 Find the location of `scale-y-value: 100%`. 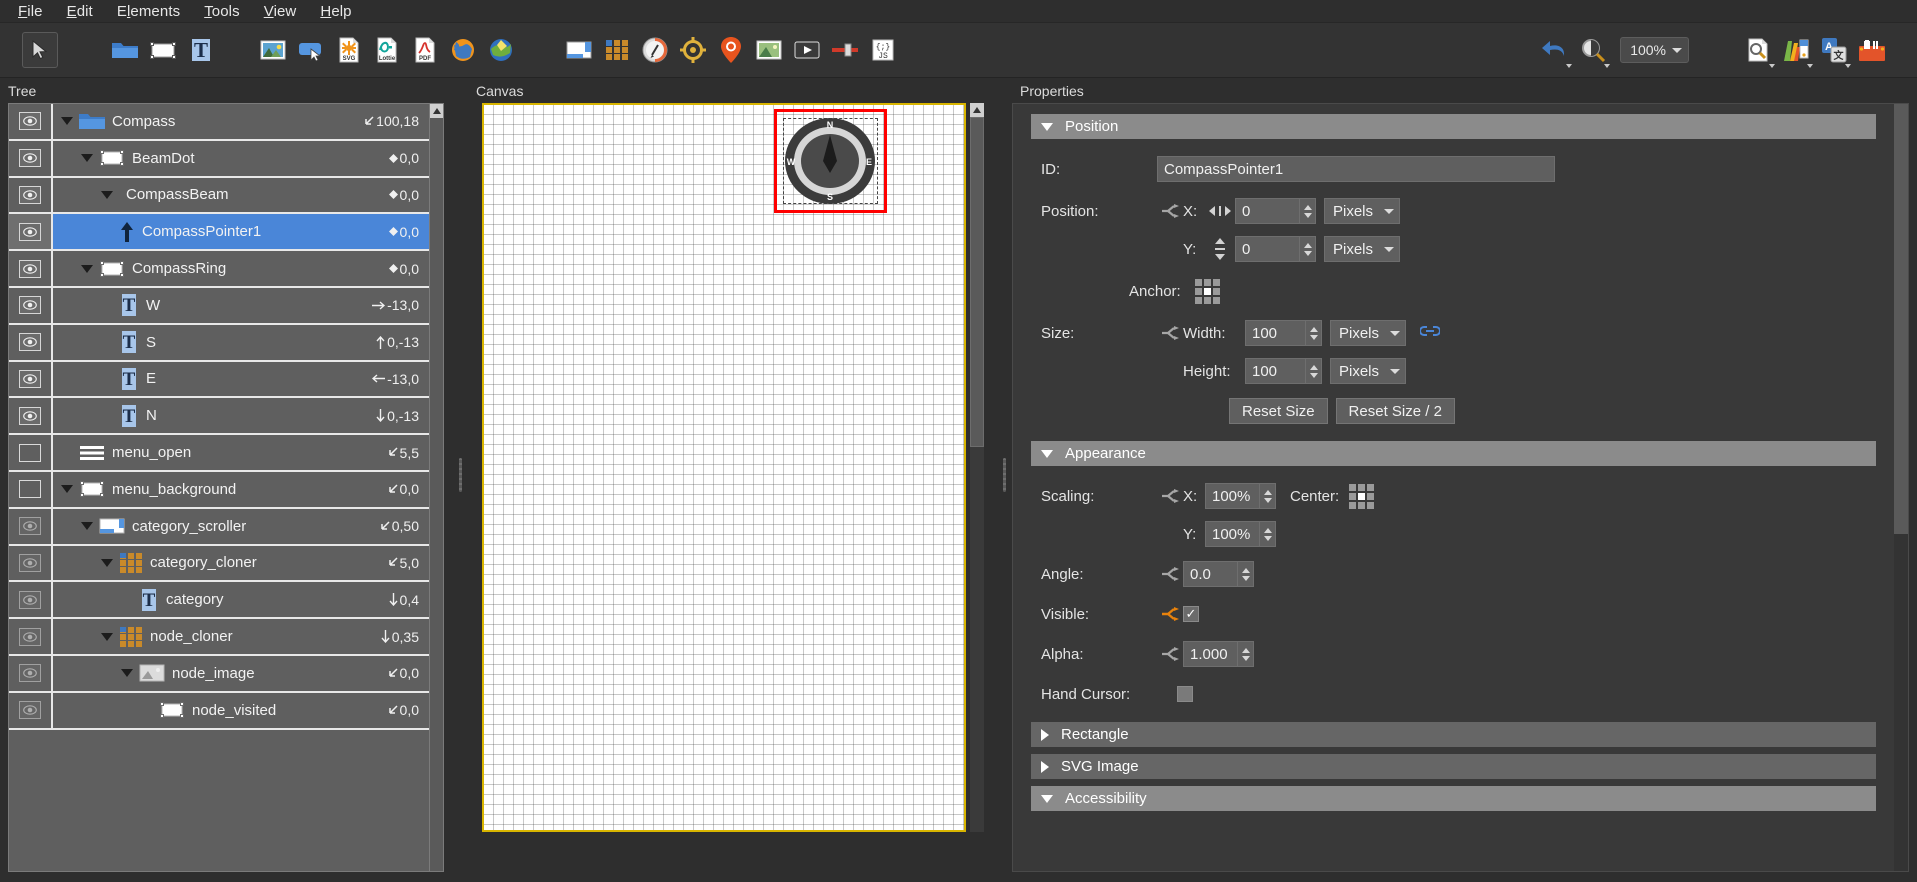

scale-y-value: 100% is located at coordinates (1232, 534).